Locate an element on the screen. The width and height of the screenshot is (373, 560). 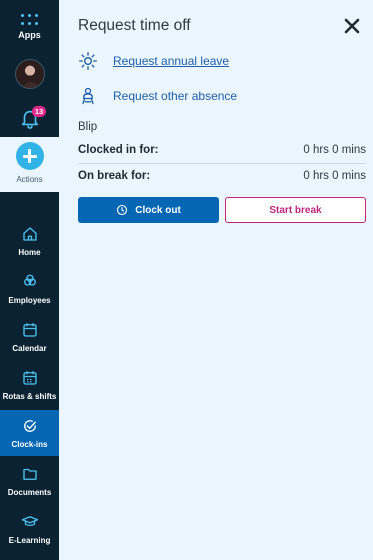
sidebar-item-label: Home is located at coordinates (29, 252).